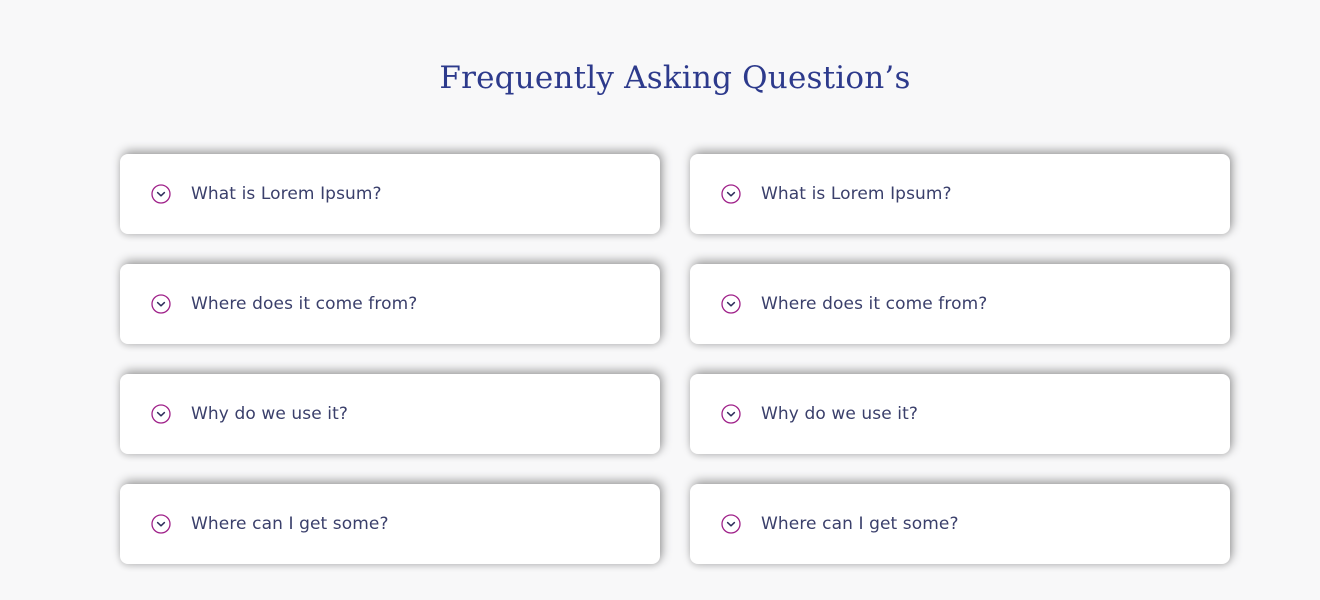 This screenshot has height=600, width=1320. I want to click on faq-item-where-does-it-come-from-right: Where does it come from?, so click(960, 304).